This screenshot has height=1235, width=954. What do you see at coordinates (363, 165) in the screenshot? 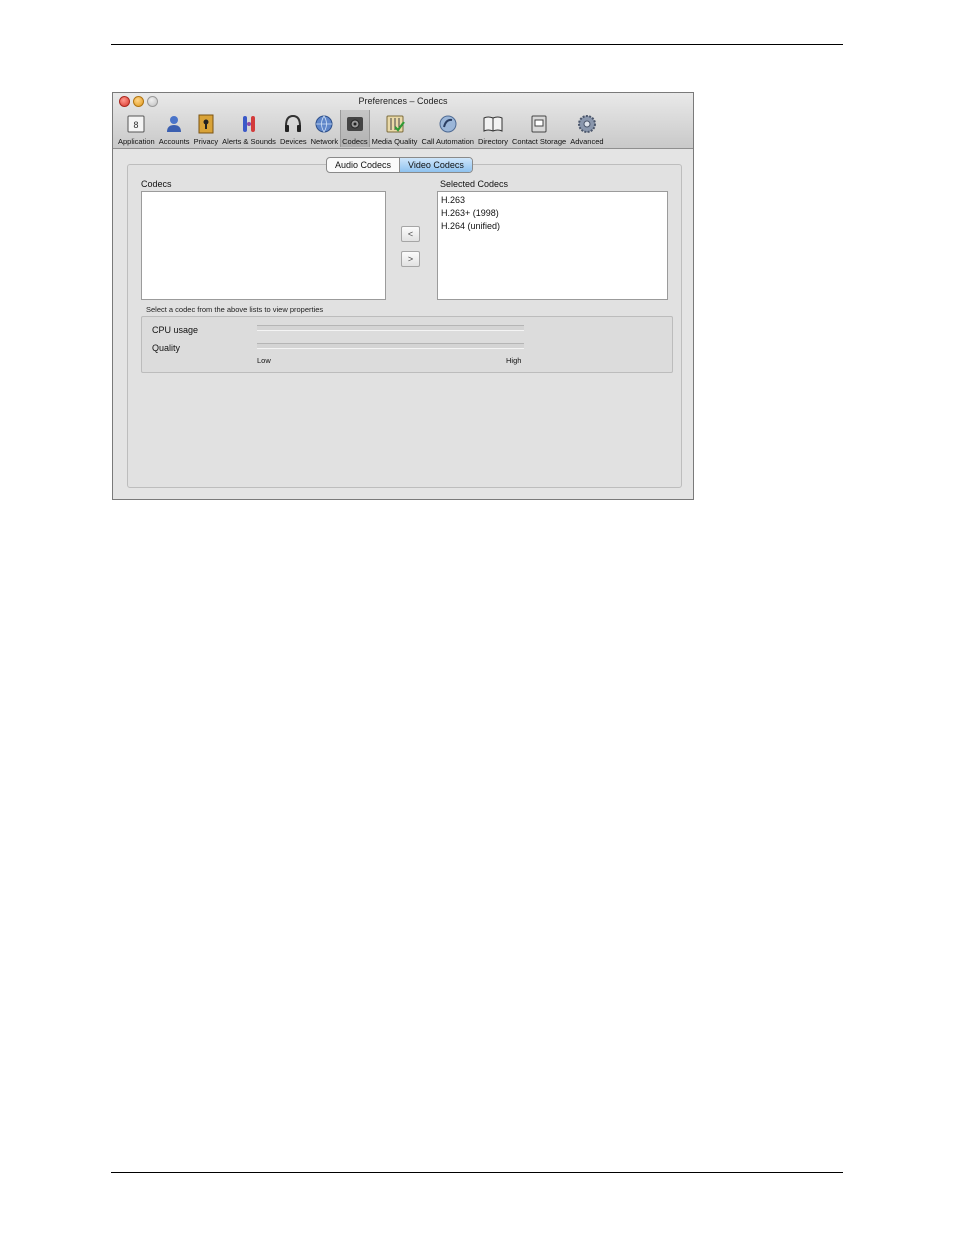
I see `tab-audio-codecs: Audio Codecs` at bounding box center [363, 165].